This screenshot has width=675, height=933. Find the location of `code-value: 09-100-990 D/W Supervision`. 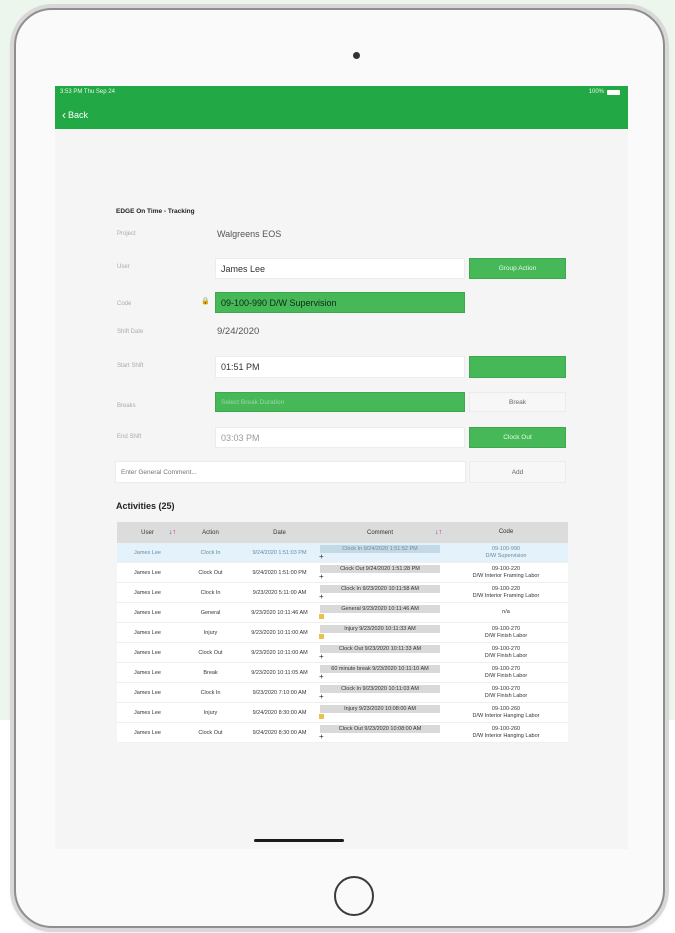

code-value: 09-100-990 D/W Supervision is located at coordinates (279, 302).